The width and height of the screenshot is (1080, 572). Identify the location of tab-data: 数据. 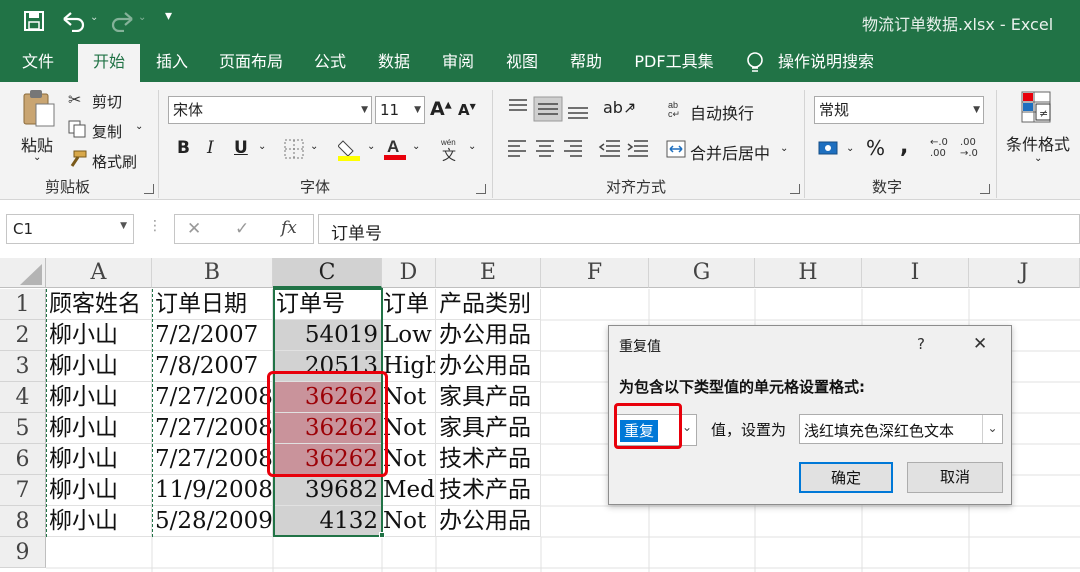
(394, 62).